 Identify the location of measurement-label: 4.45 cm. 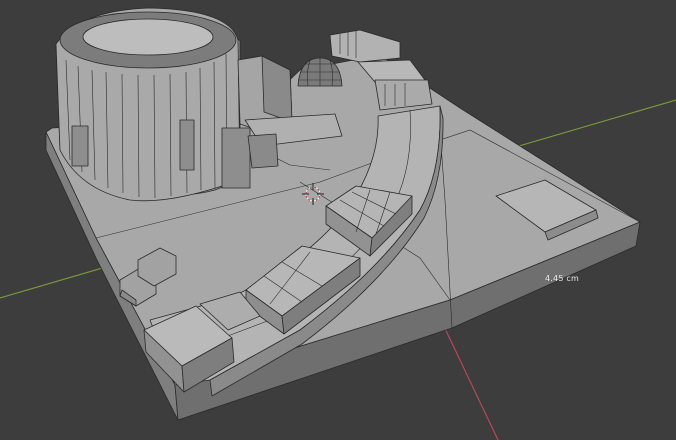
(562, 278).